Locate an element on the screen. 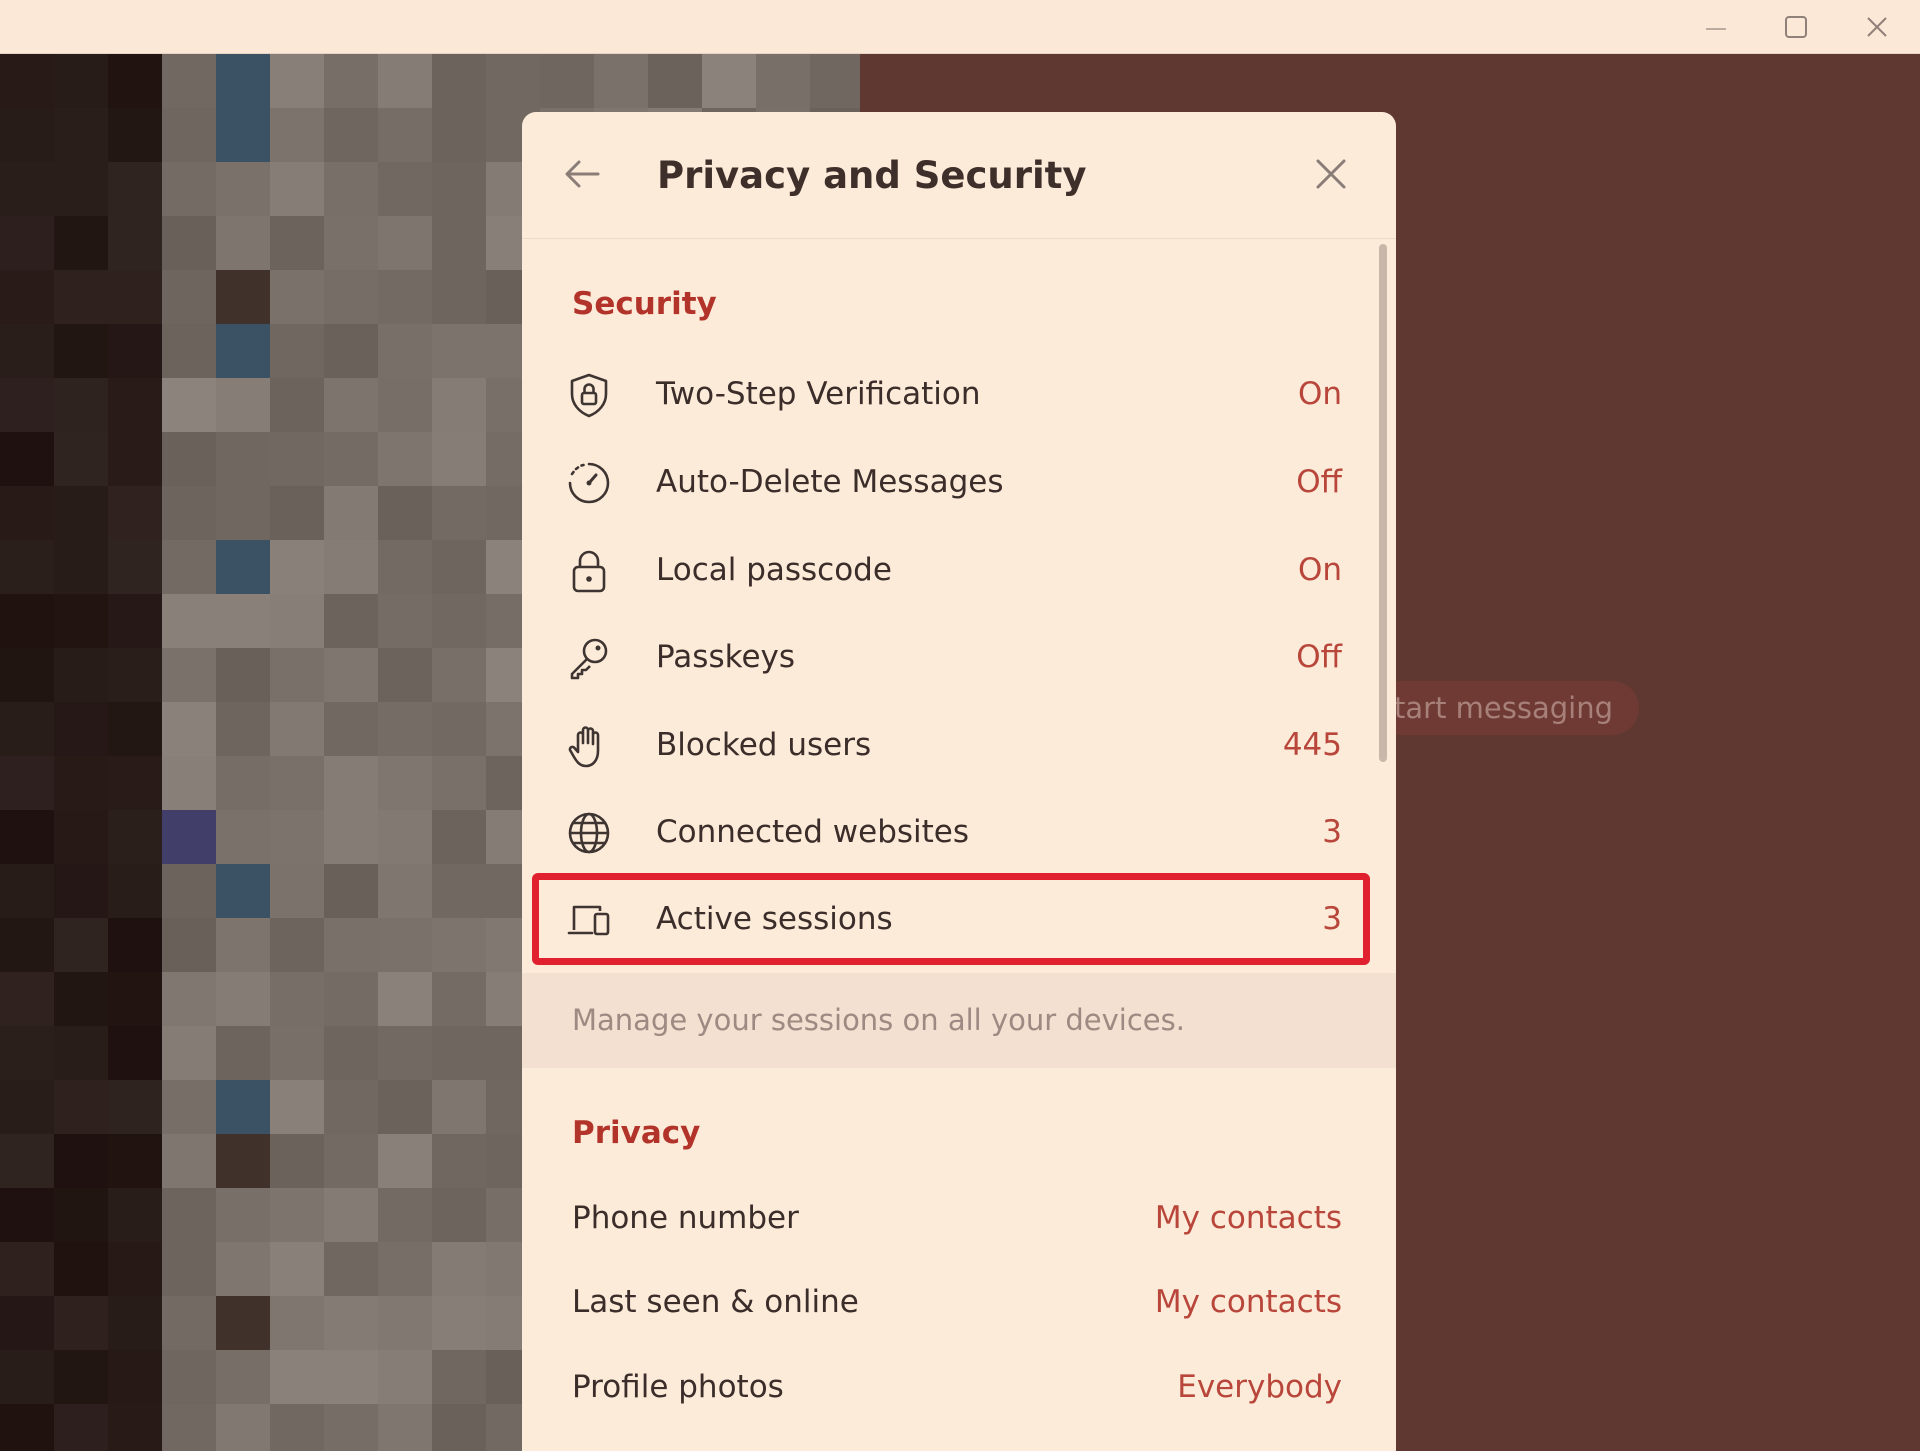  arrow-left-icon is located at coordinates (582, 174).